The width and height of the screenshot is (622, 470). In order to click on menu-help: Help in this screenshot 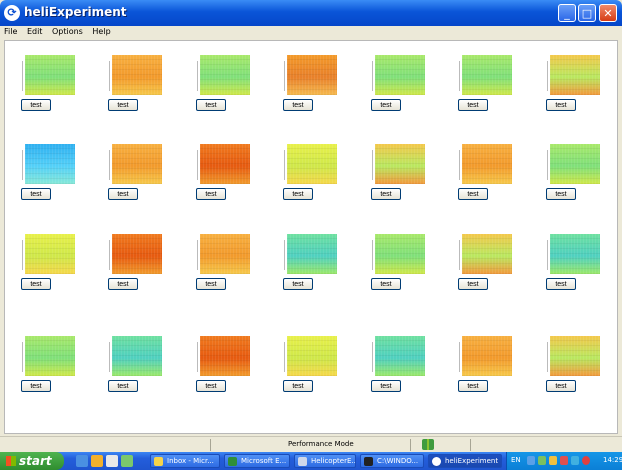, I will do `click(100, 31)`.